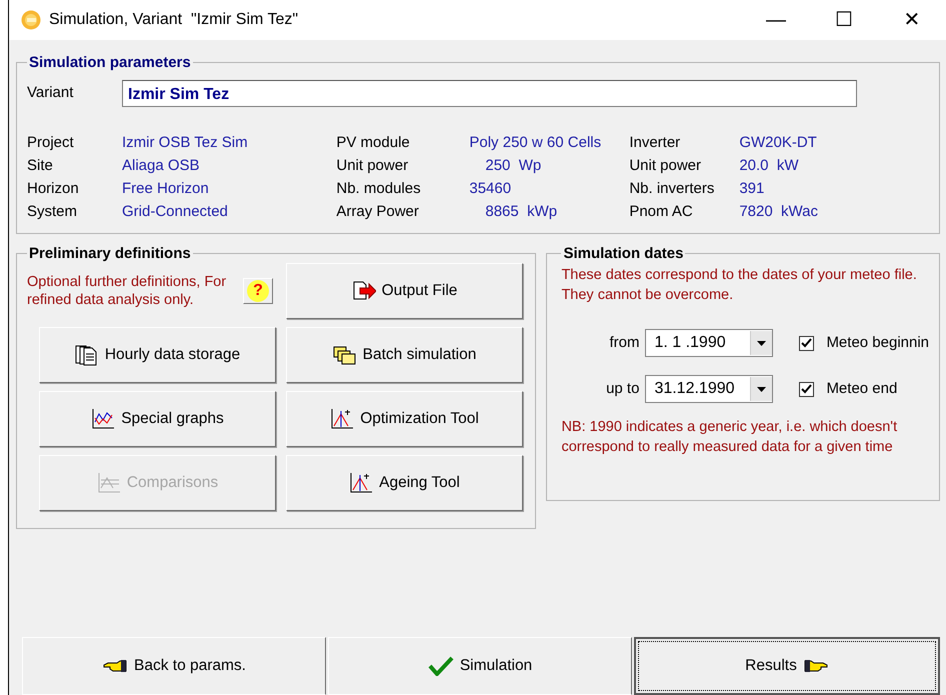 This screenshot has width=946, height=695. Describe the element at coordinates (490, 189) in the screenshot. I see `field-value: 35460` at that location.